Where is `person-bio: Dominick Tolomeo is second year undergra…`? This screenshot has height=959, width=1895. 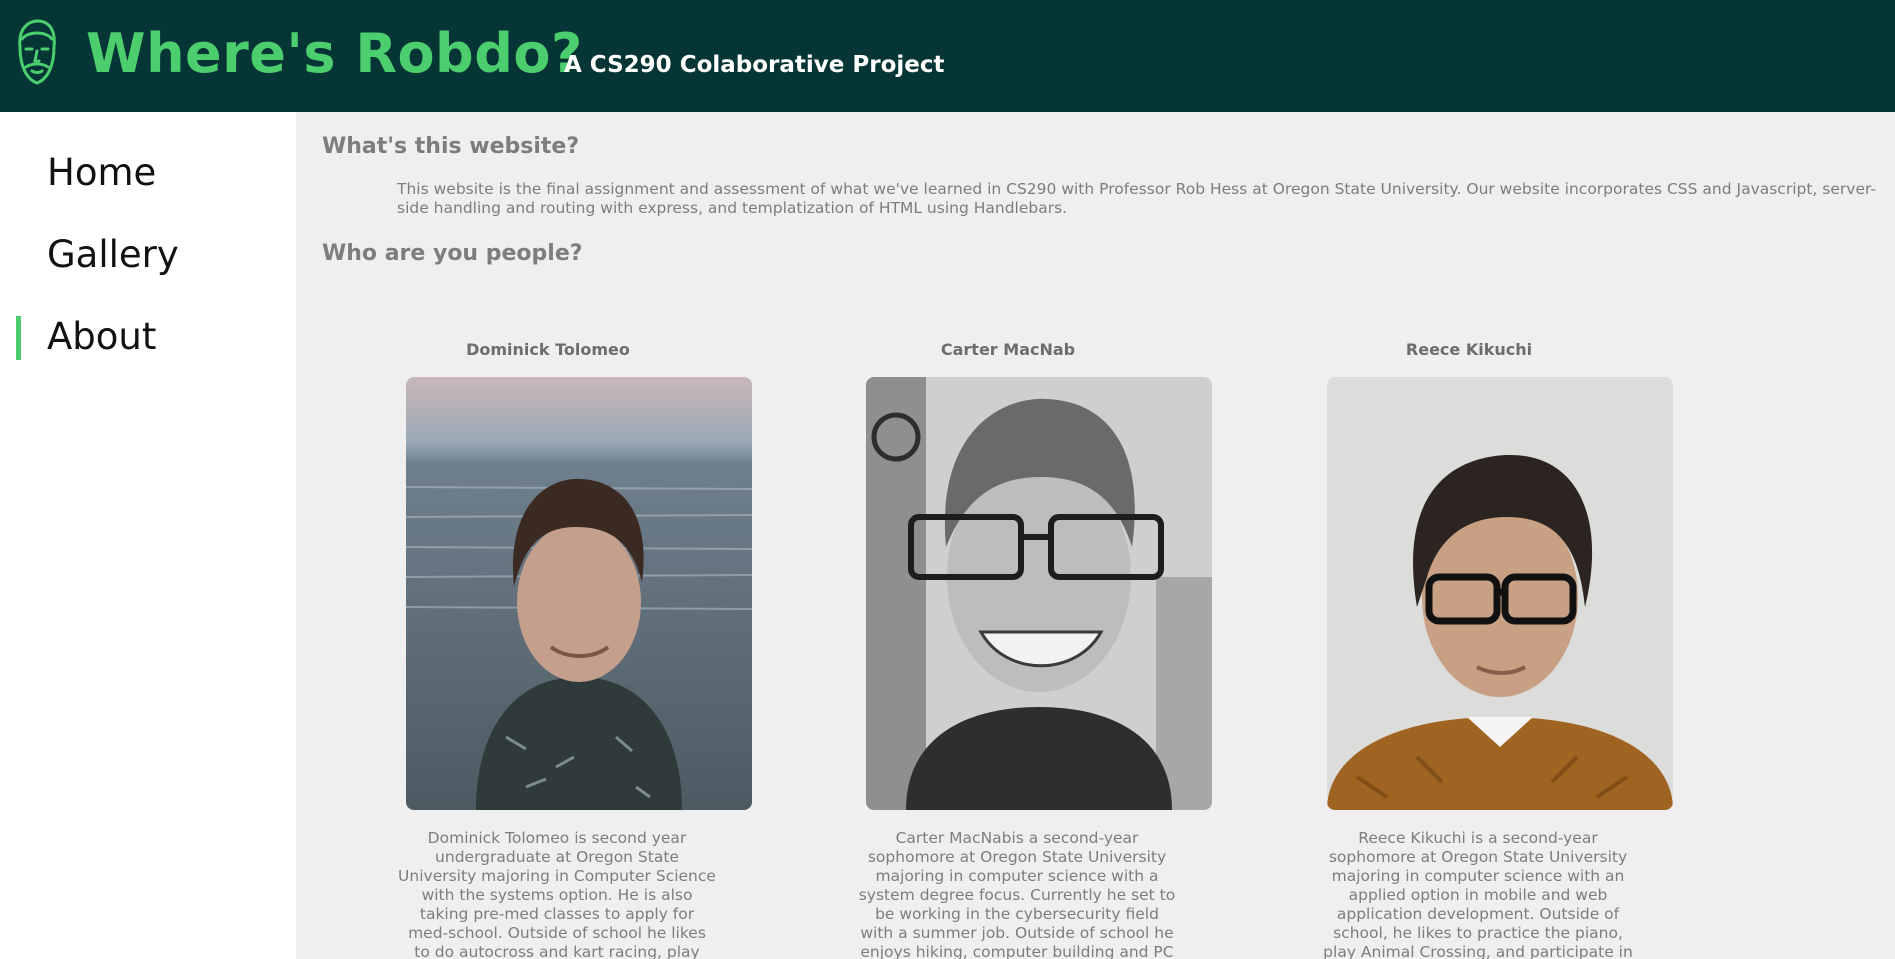
person-bio: Dominick Tolomeo is second year undergra… is located at coordinates (557, 894).